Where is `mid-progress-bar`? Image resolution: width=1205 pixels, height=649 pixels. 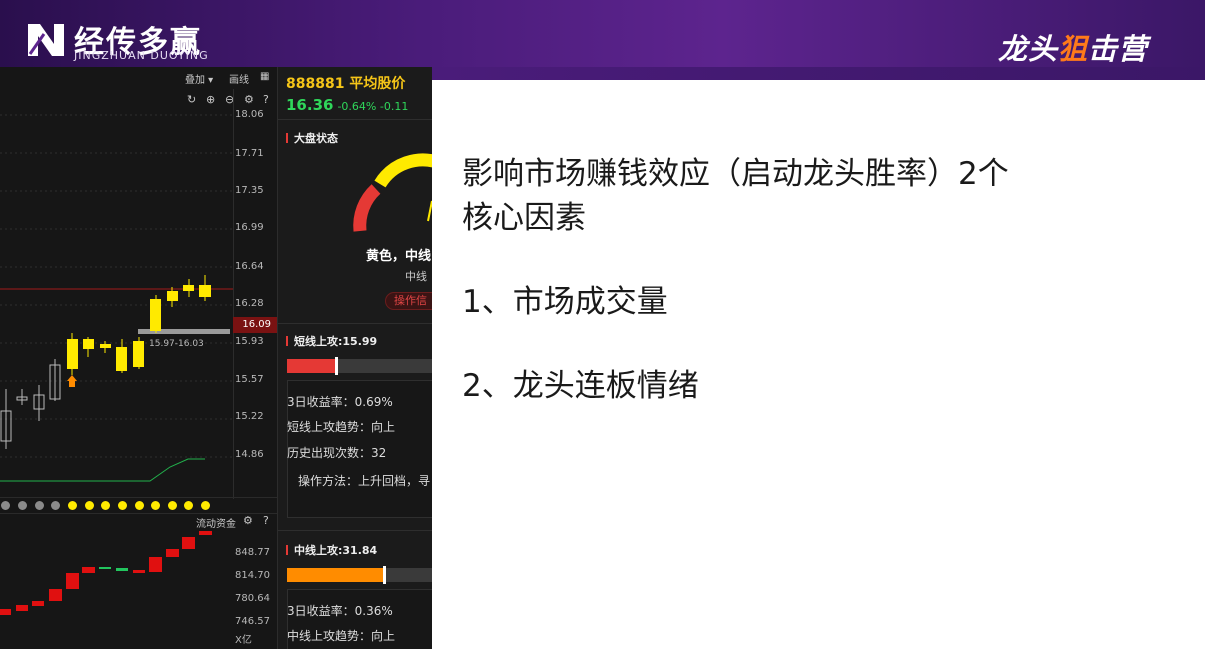
mid-progress-bar is located at coordinates (359, 575).